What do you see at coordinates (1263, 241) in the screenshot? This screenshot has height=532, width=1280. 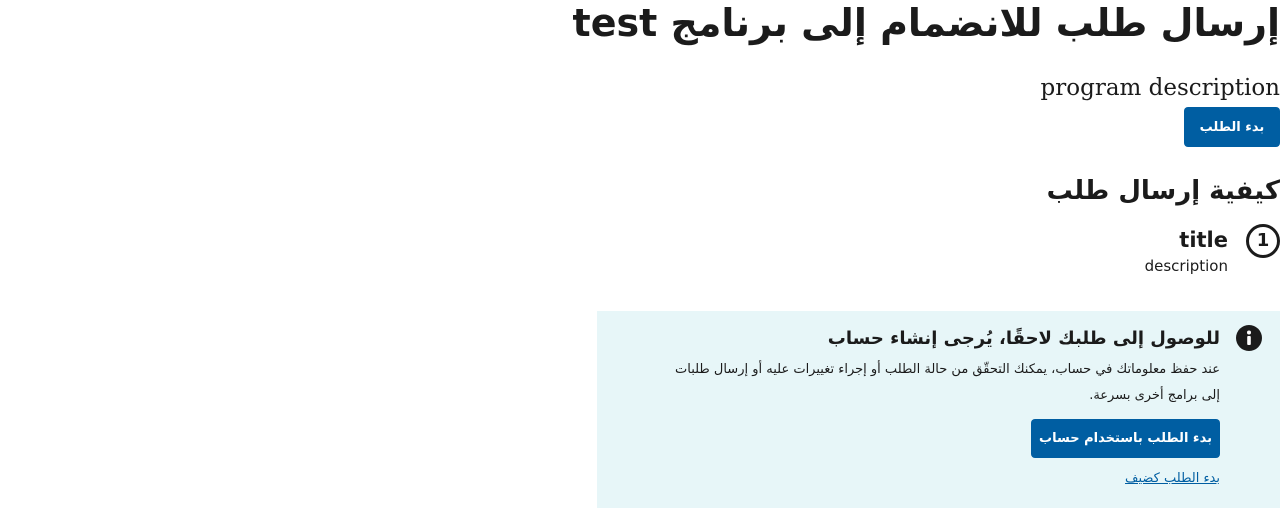 I see `step-number-badge: 1` at bounding box center [1263, 241].